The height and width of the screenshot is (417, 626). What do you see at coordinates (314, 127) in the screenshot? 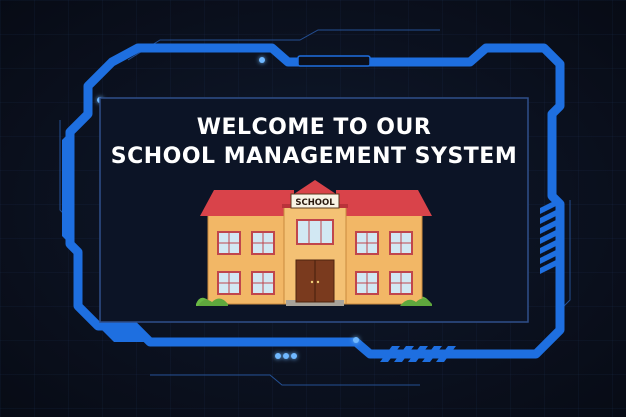
I see `welcome-line-1: WELCOME TO OUR` at bounding box center [314, 127].